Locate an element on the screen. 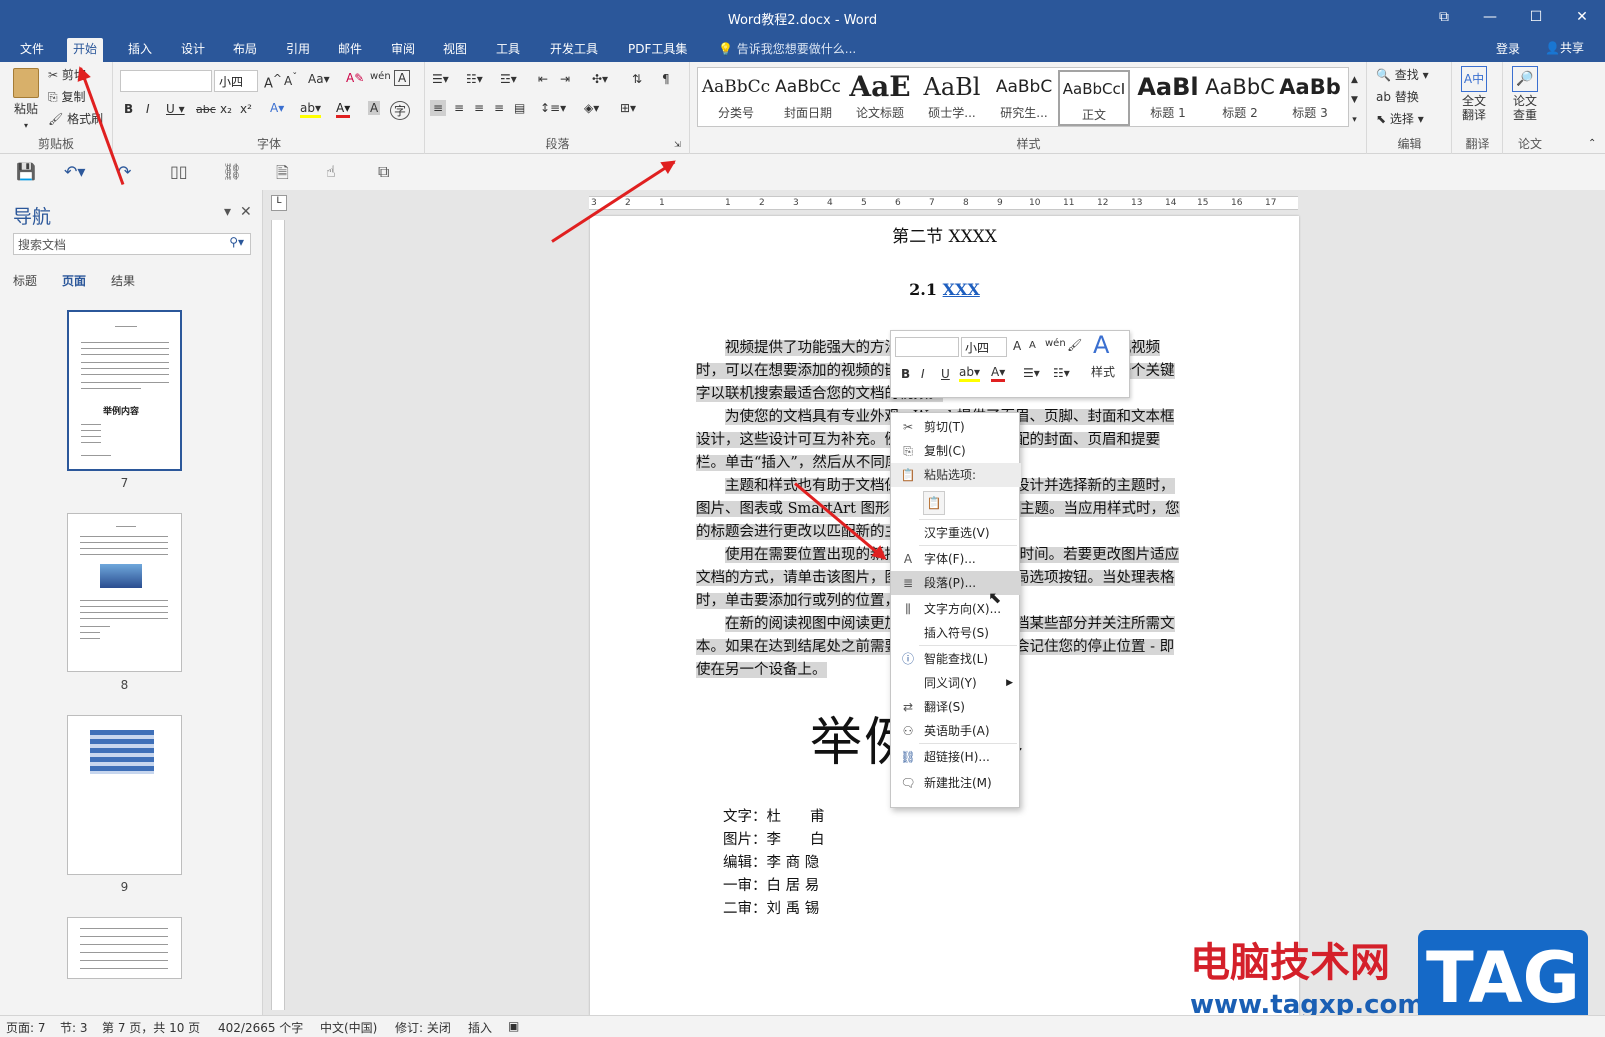 This screenshot has width=1605, height=1037. heading-link: XXX is located at coordinates (961, 289).